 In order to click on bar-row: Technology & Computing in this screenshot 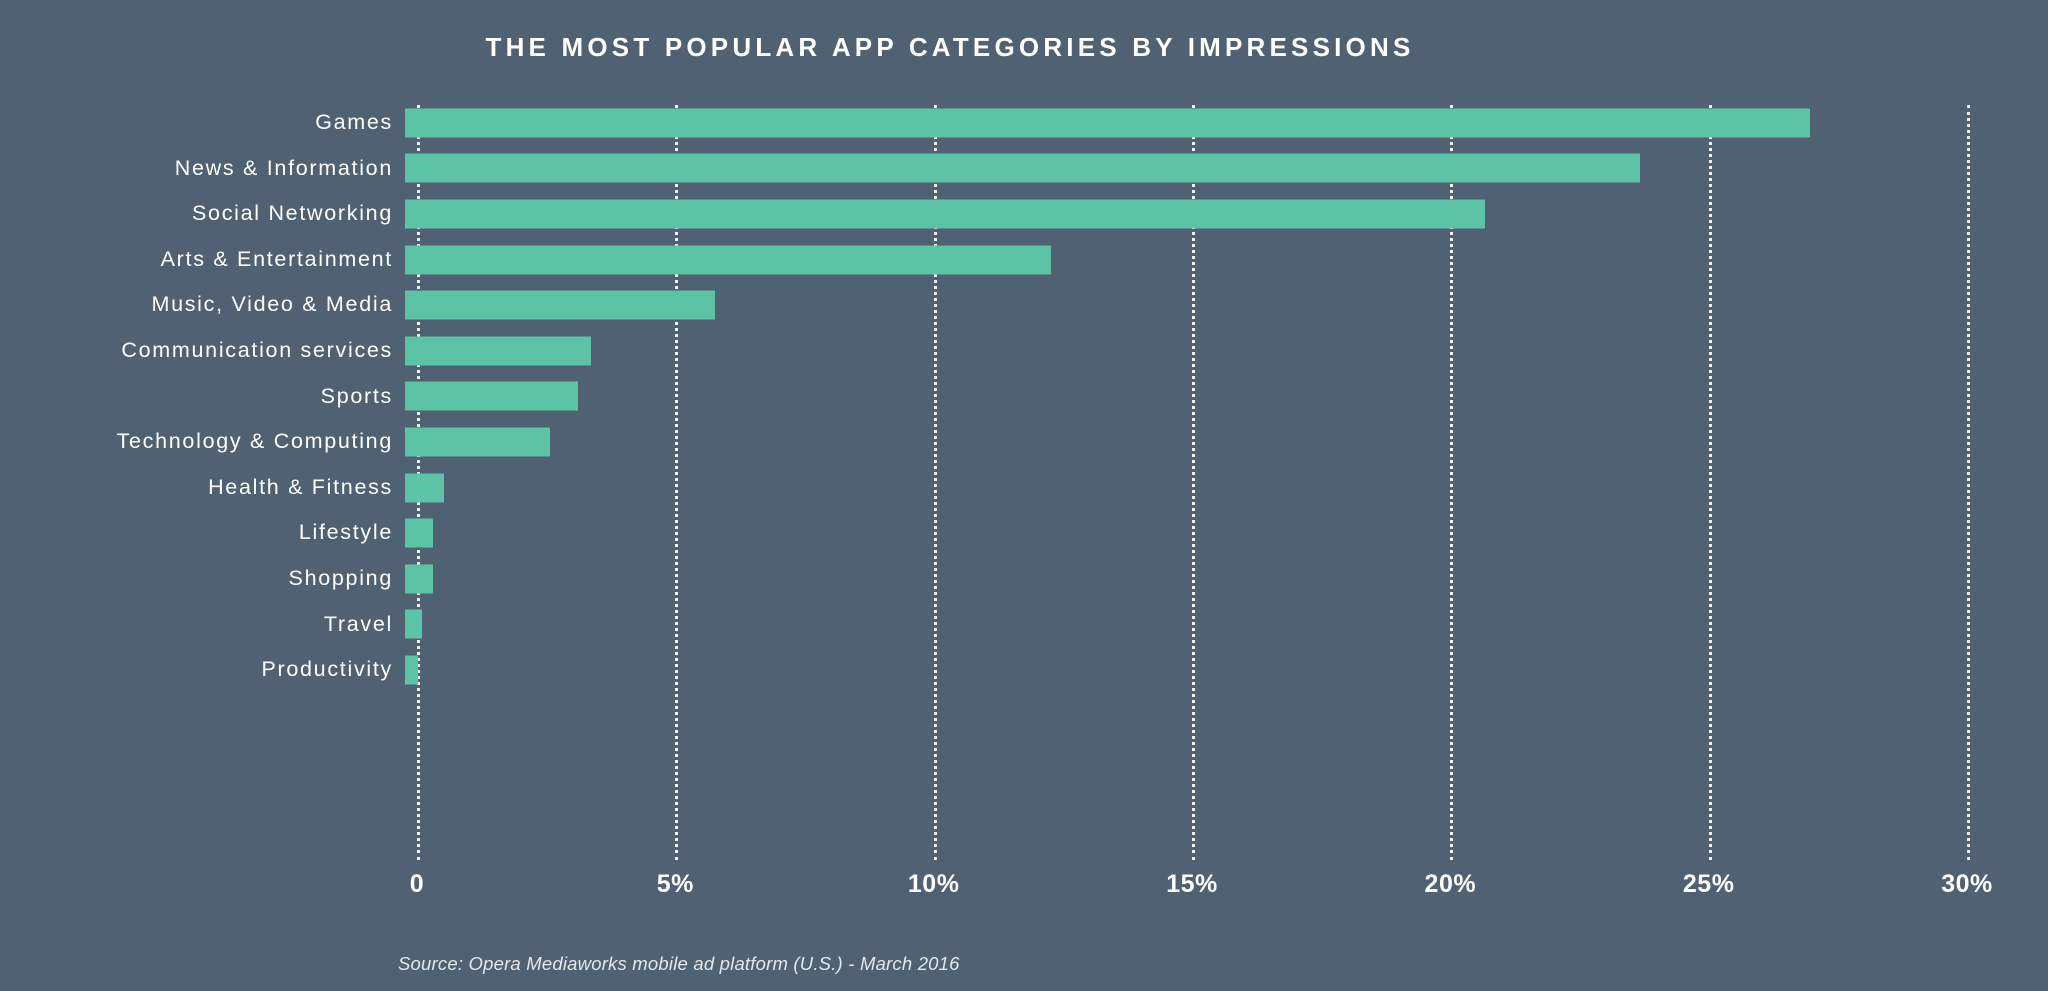, I will do `click(1024, 442)`.